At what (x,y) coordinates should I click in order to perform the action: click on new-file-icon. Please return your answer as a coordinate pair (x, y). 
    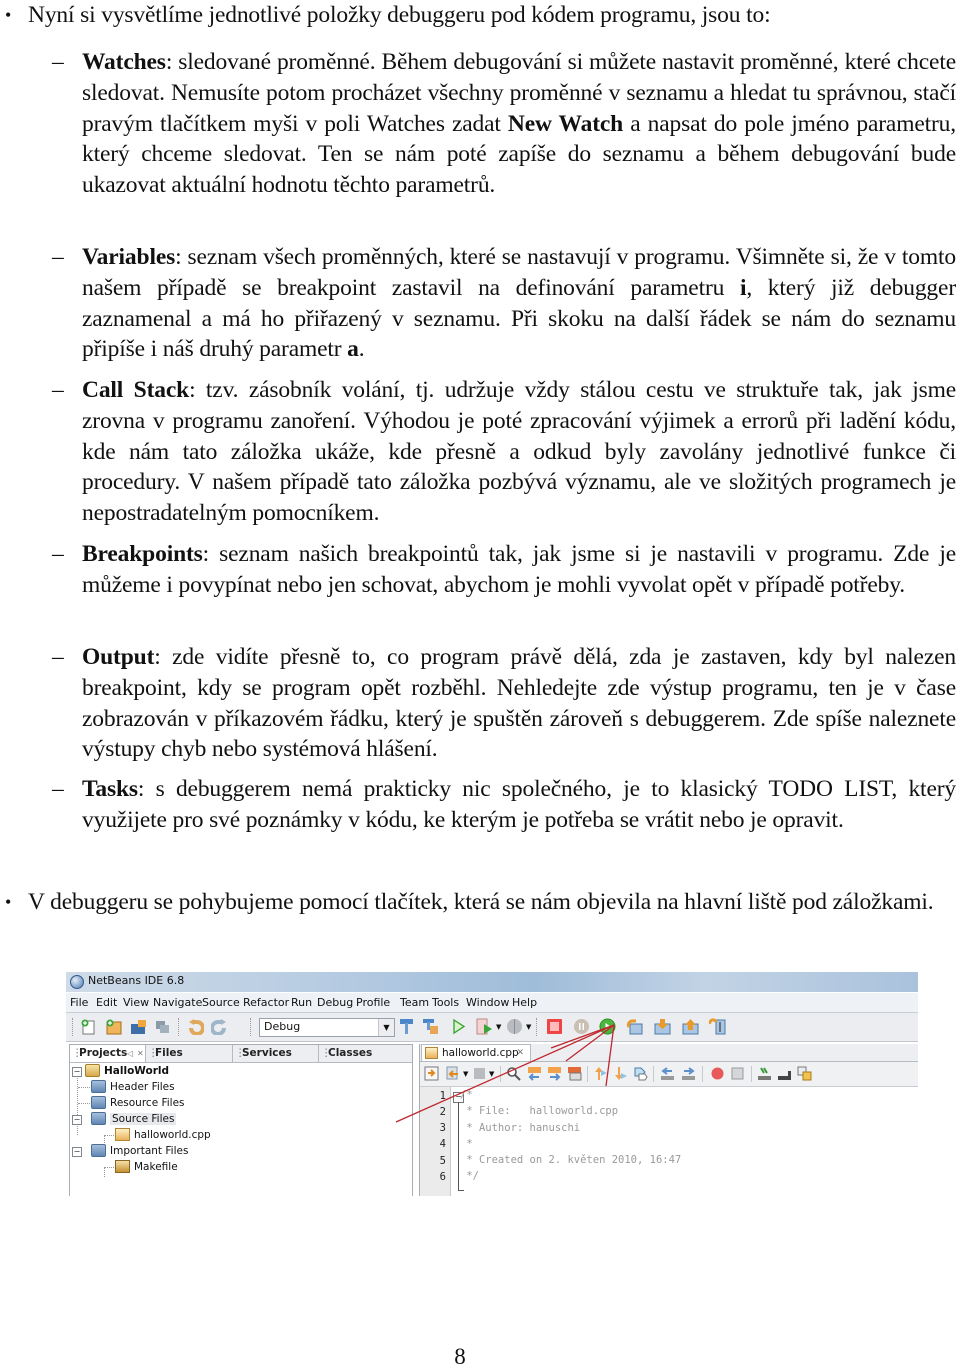
    Looking at the image, I should click on (88, 1026).